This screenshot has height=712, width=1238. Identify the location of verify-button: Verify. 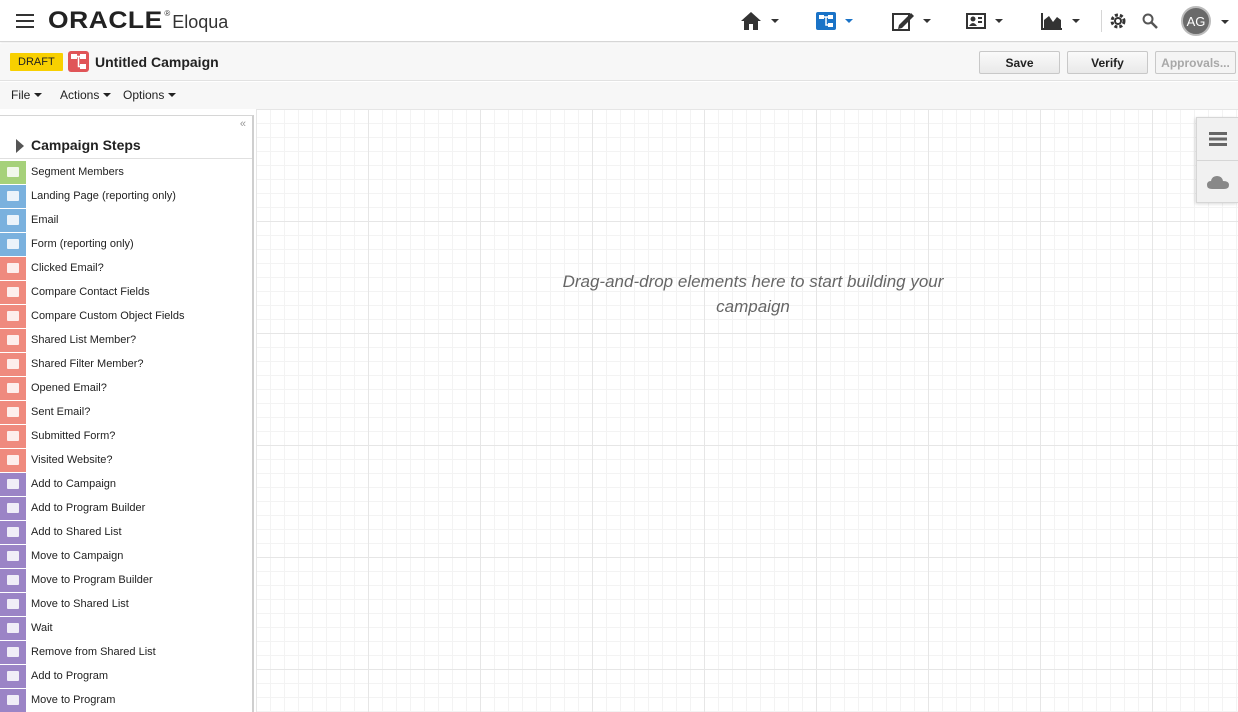
(1107, 62).